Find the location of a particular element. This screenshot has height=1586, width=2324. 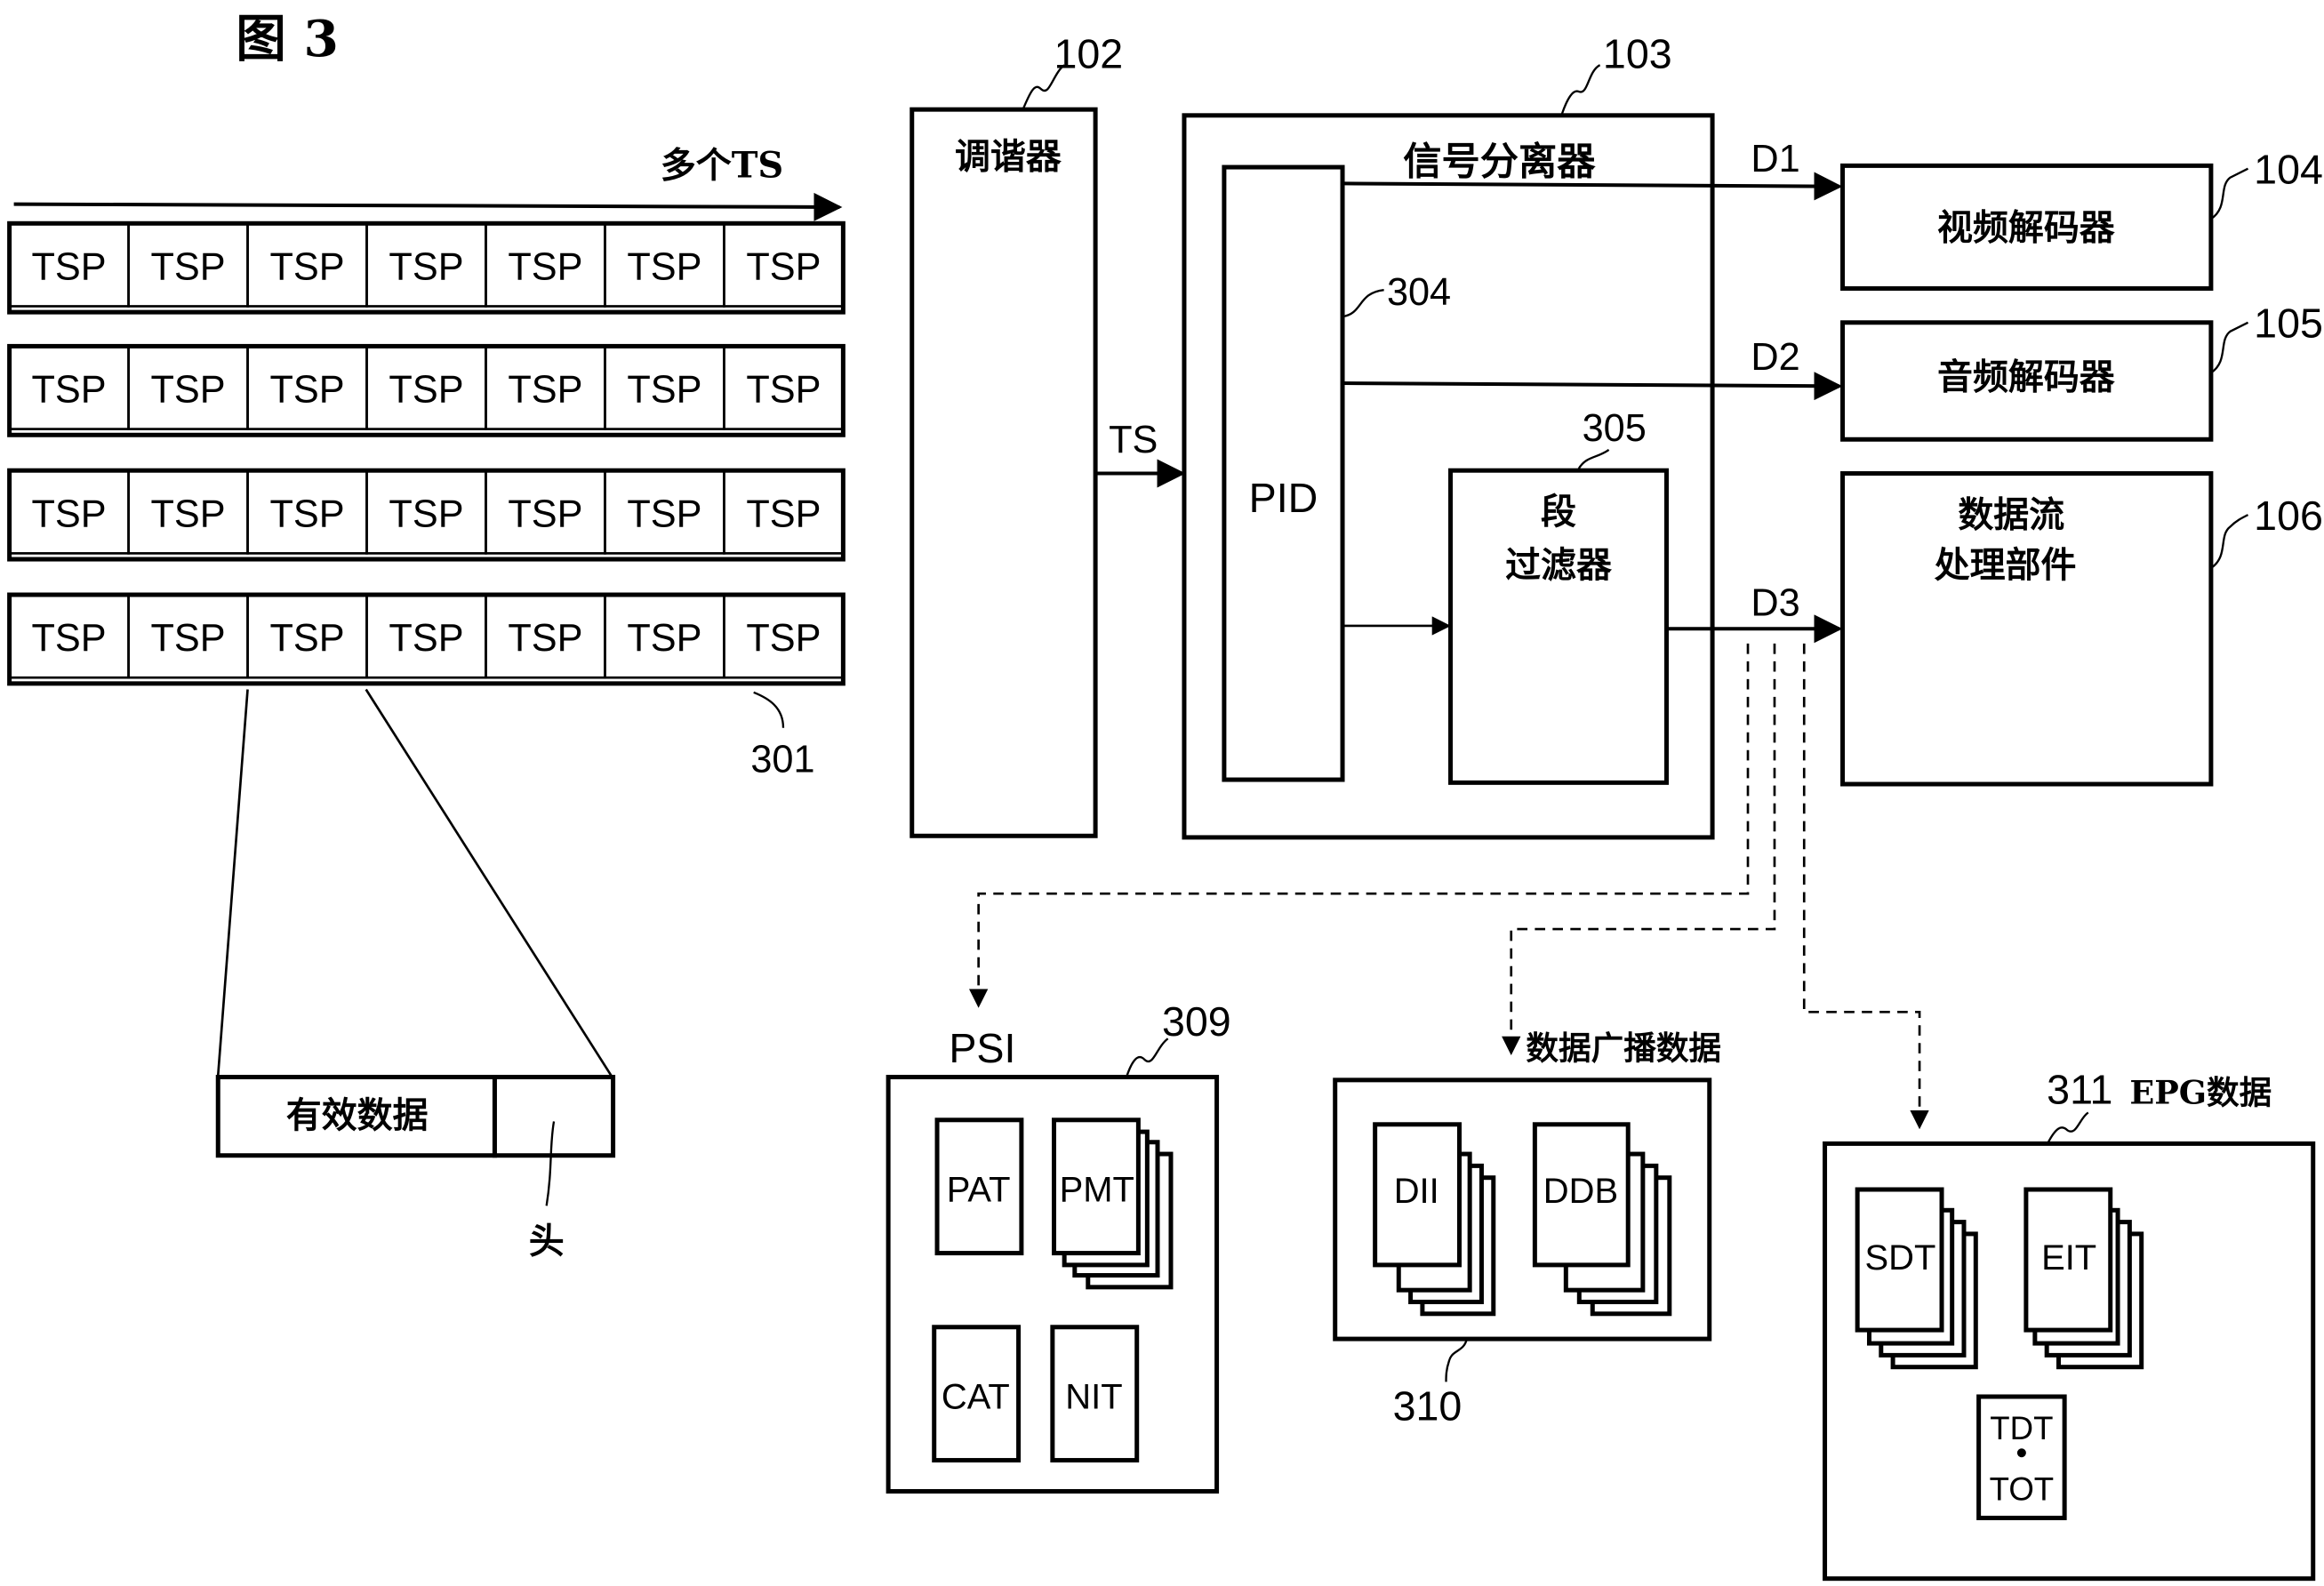

ref-301: 301 is located at coordinates (782, 760).